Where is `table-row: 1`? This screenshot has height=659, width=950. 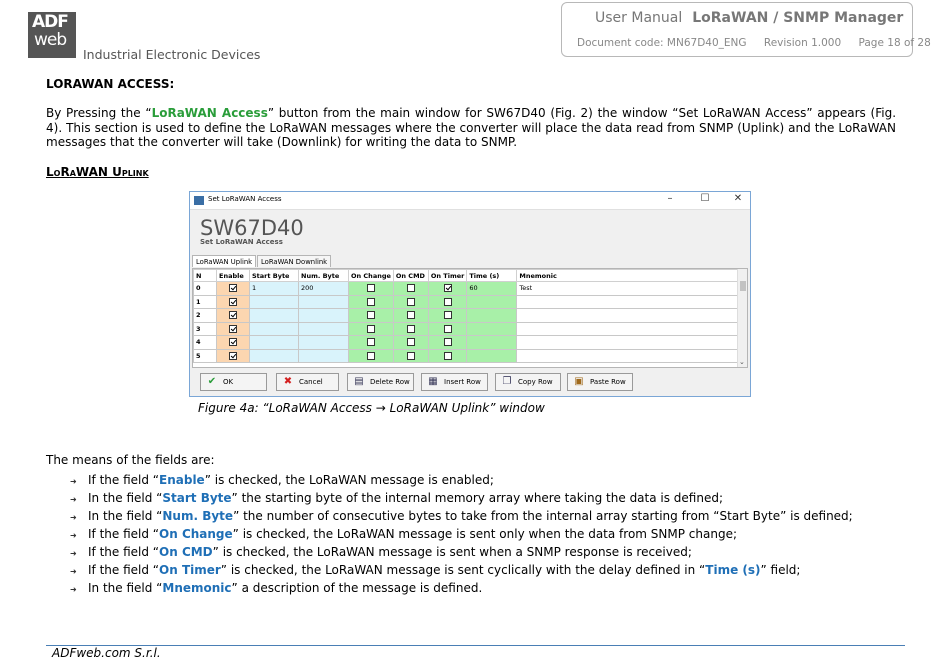 table-row: 1 is located at coordinates (466, 301).